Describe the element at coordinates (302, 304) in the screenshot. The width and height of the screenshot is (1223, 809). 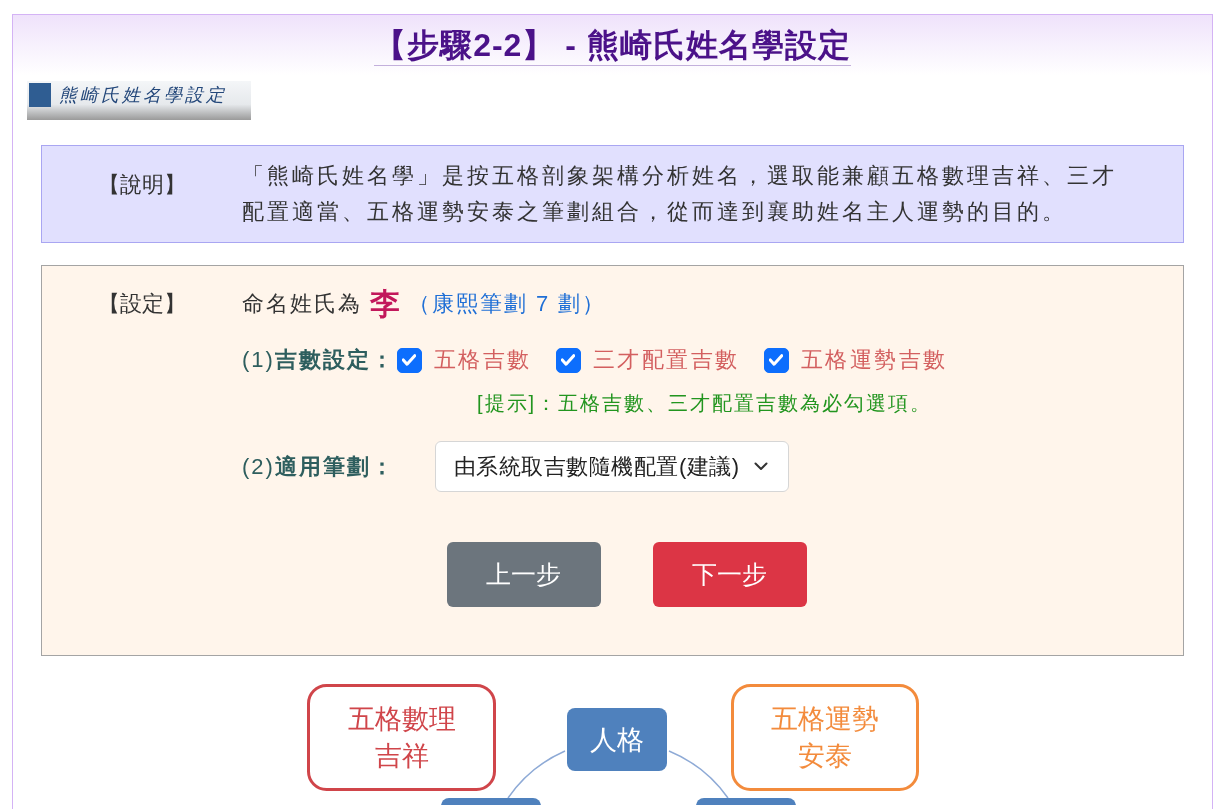
I see `surname-label: 命名姓氏為` at that location.